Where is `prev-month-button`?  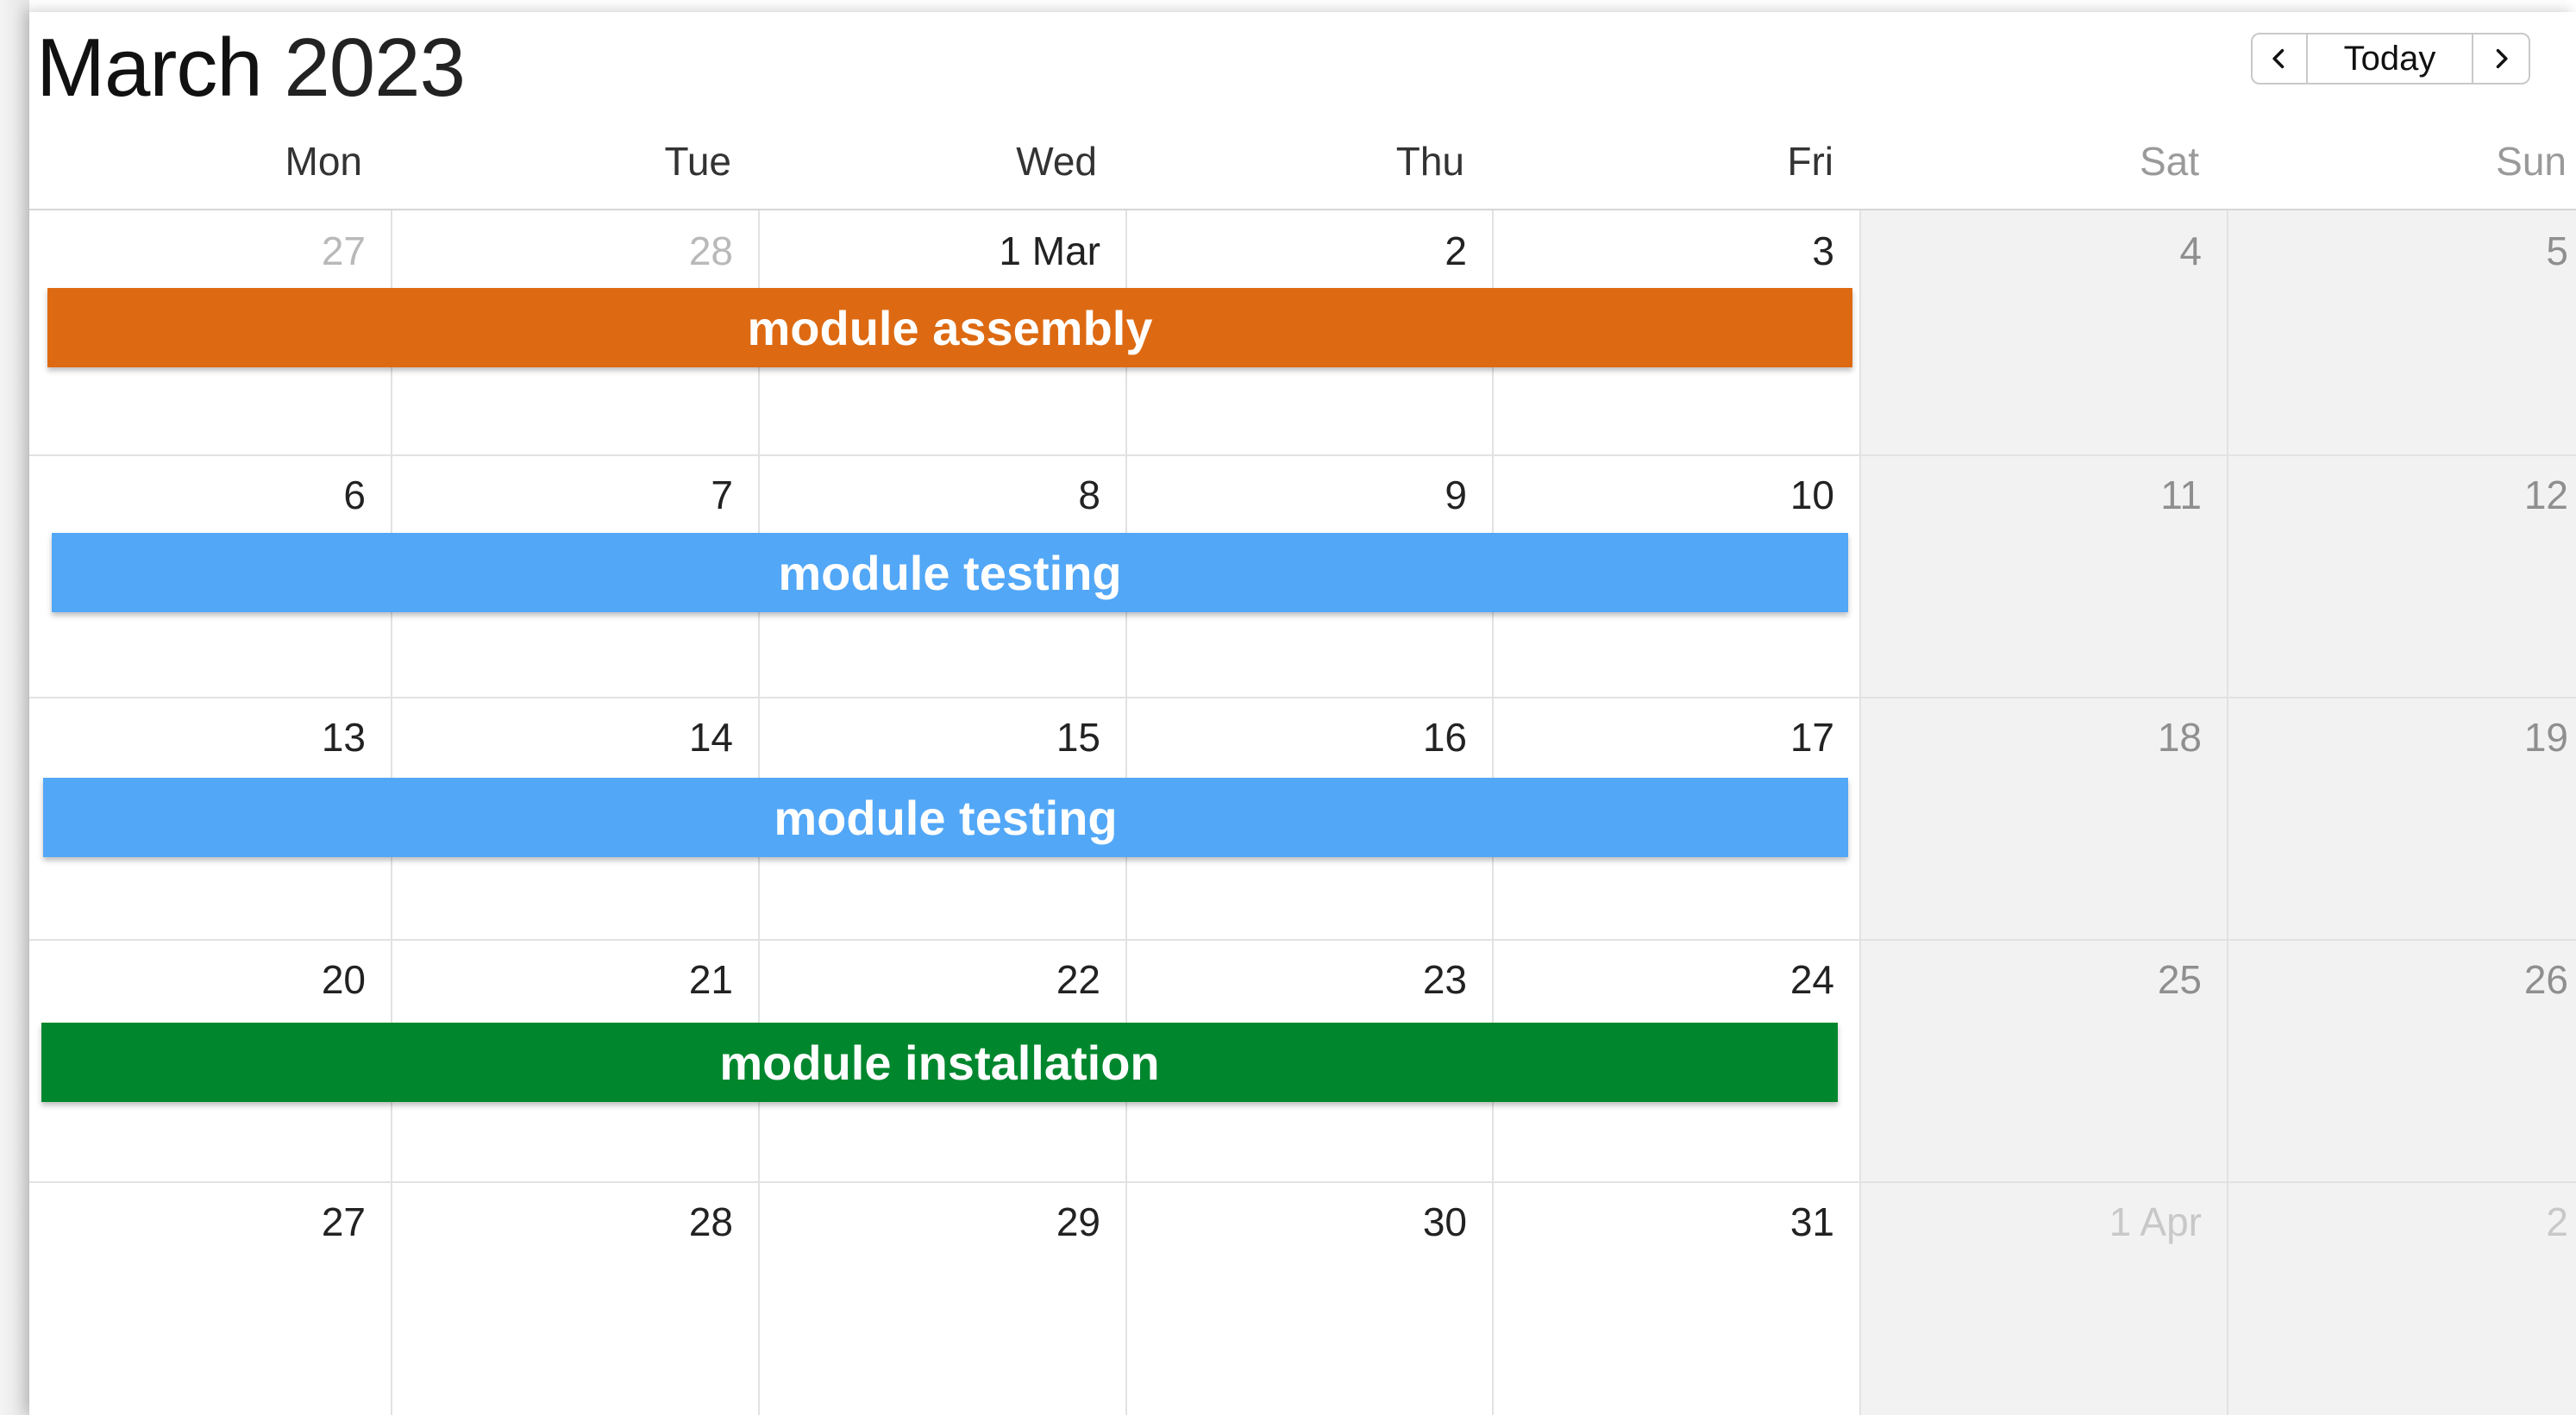 prev-month-button is located at coordinates (2279, 59).